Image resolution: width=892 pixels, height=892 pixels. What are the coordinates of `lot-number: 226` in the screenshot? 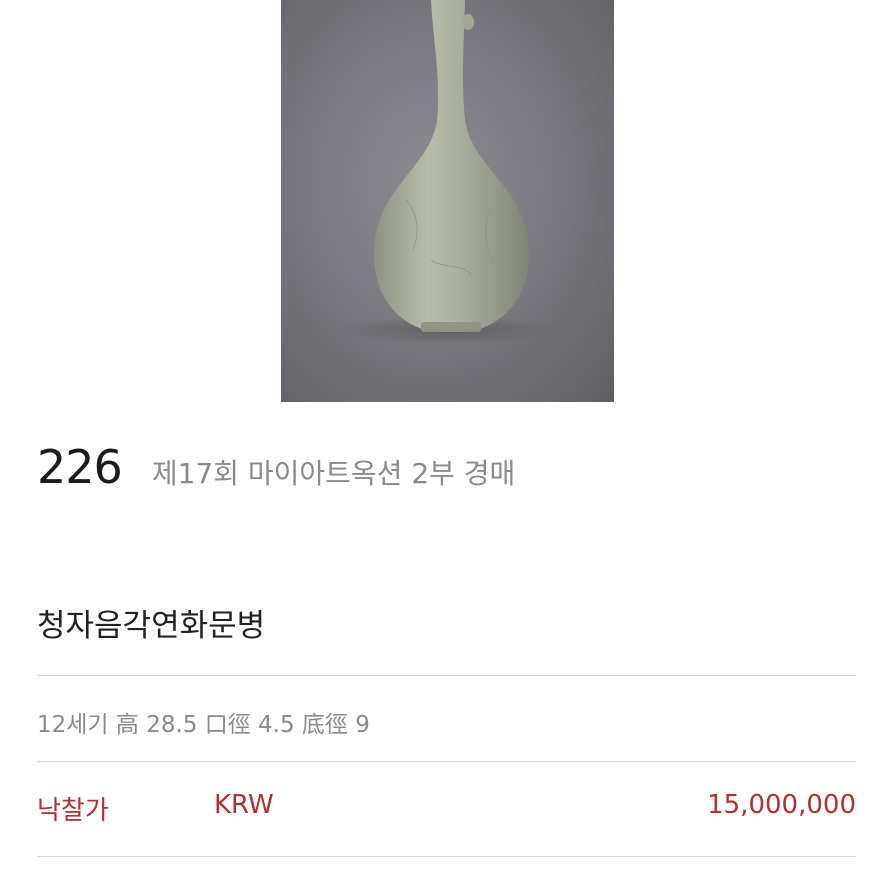 It's located at (80, 467).